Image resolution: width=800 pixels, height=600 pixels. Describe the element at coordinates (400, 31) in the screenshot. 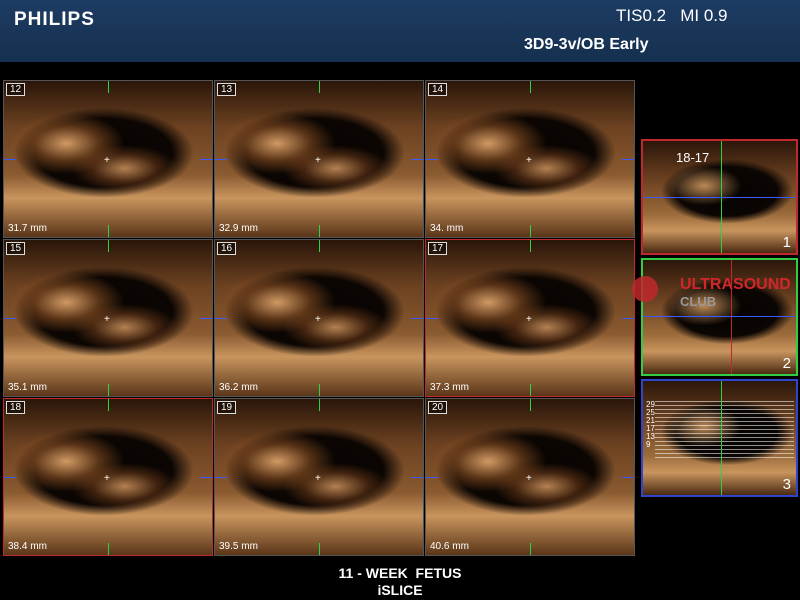

I see `header-bar: PHILIPS TIS0.2 MI 0.9 3D9-3v/OB Early` at that location.